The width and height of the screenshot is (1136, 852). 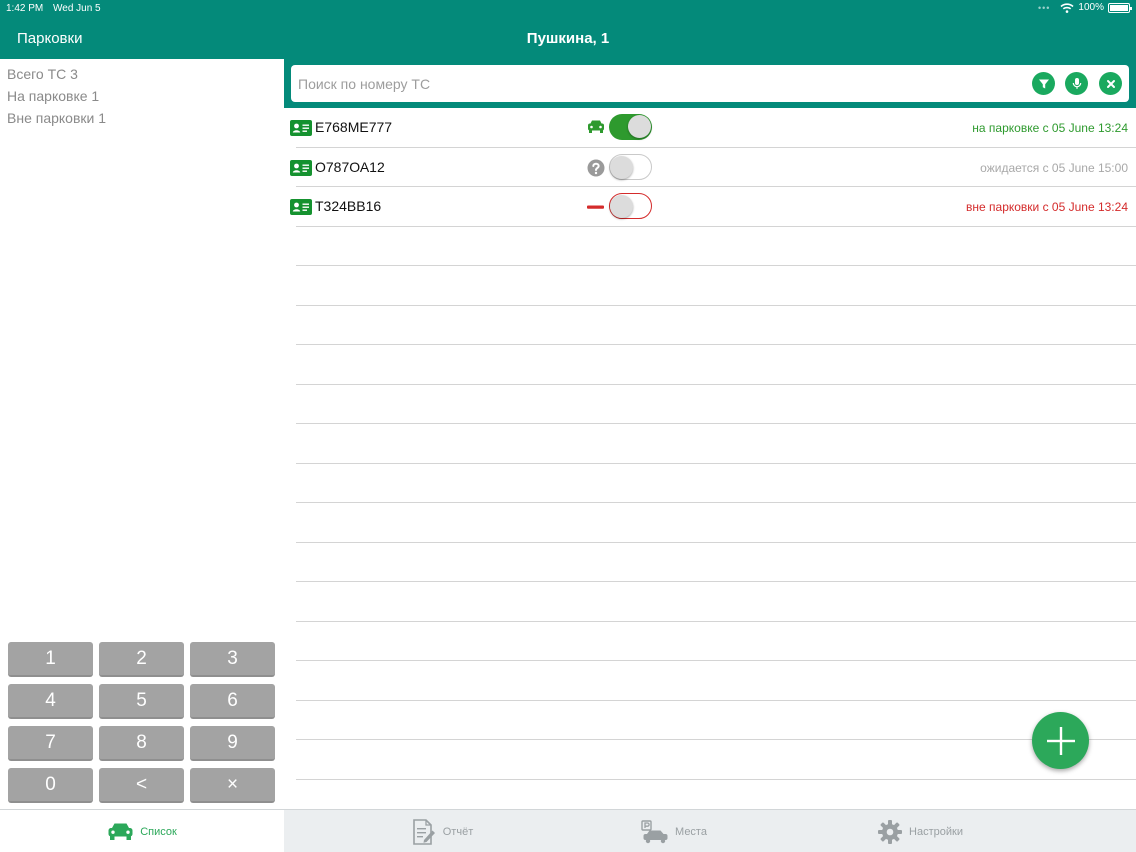 I want to click on stat-parked: На парковке 1, so click(x=53, y=96).